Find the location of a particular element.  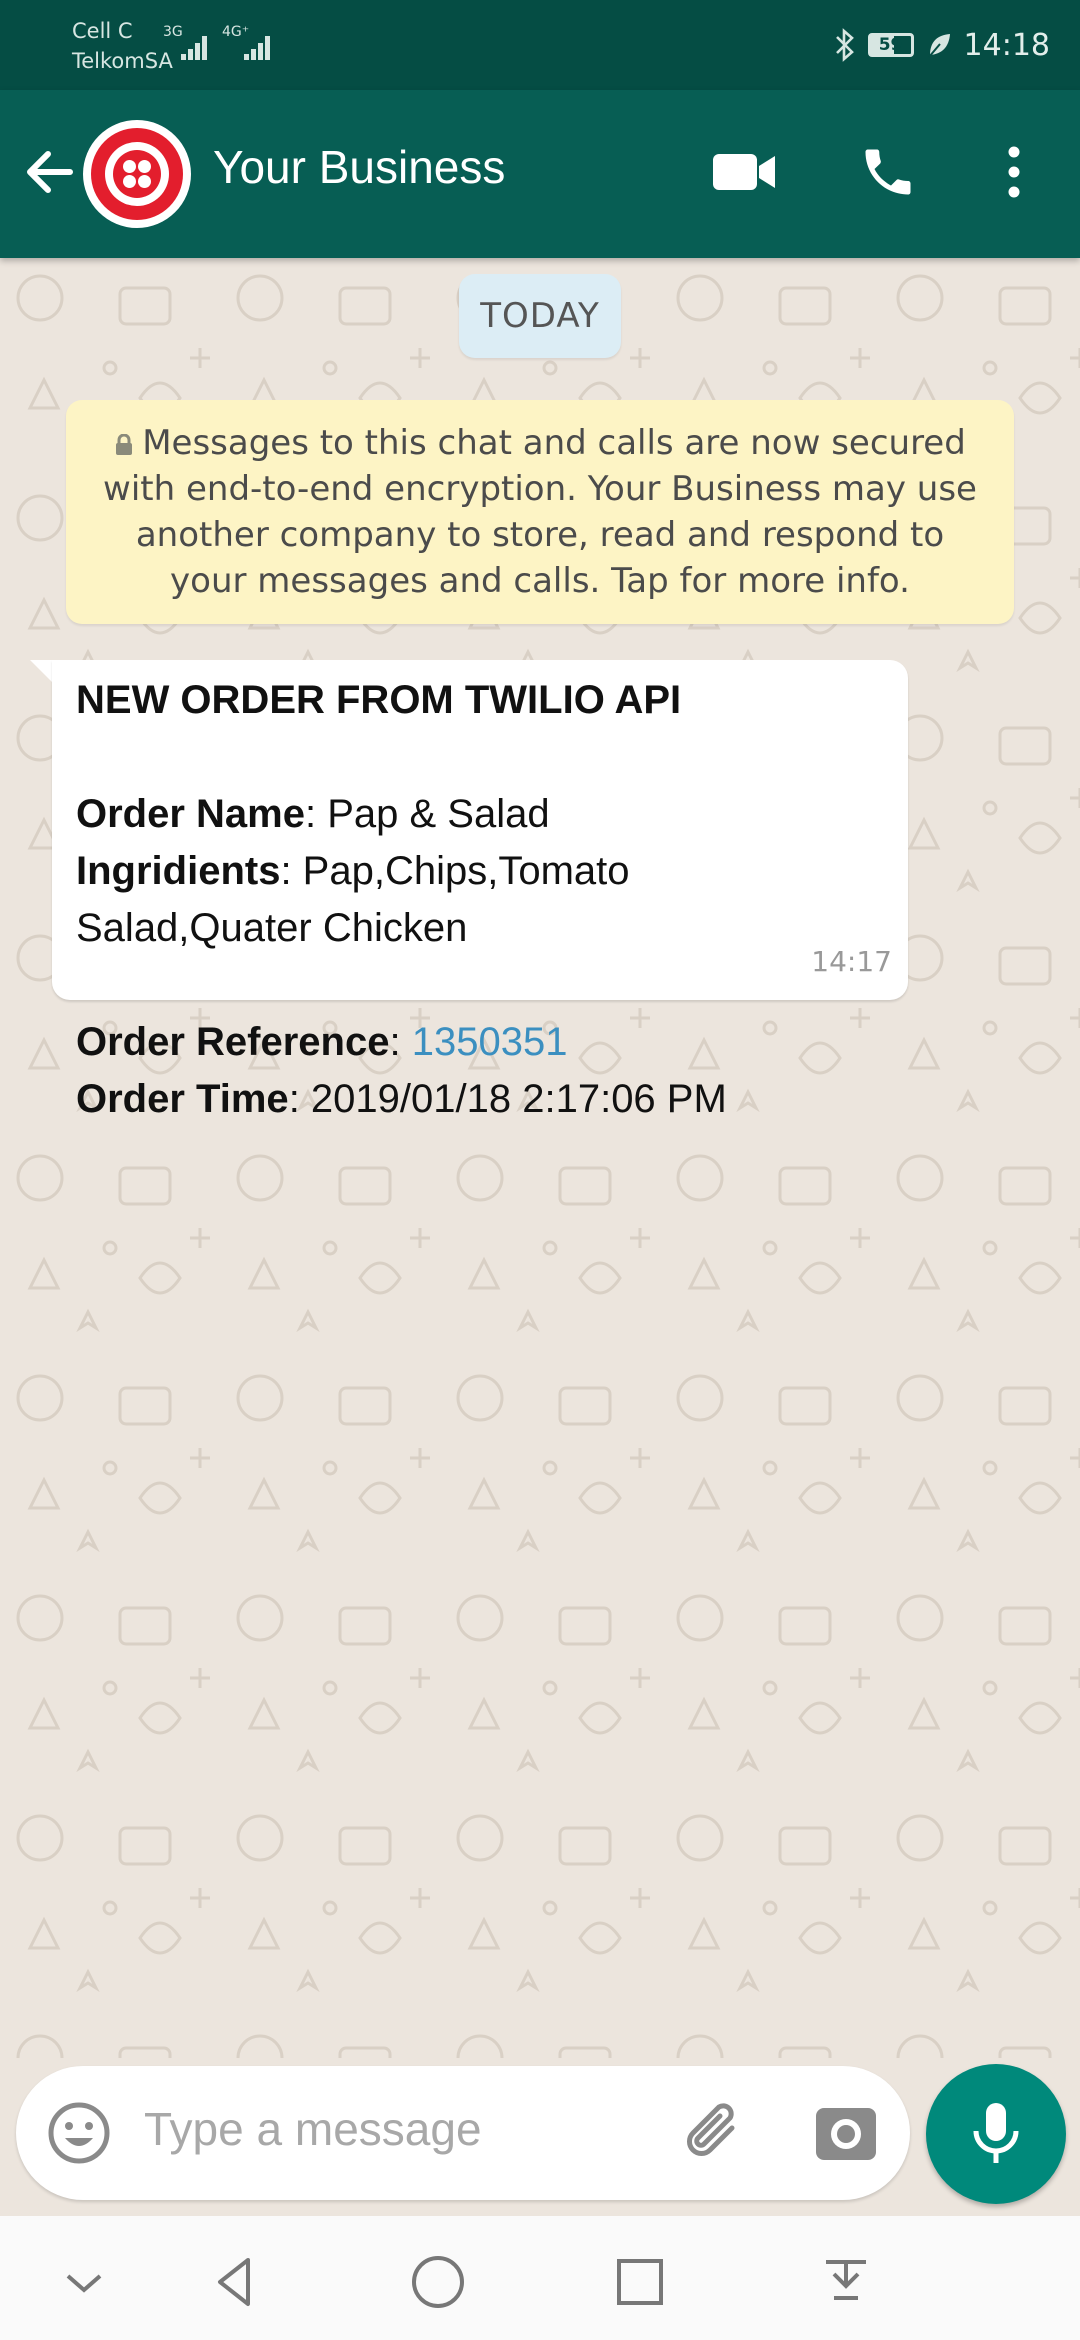

voice-message-button is located at coordinates (996, 2134).